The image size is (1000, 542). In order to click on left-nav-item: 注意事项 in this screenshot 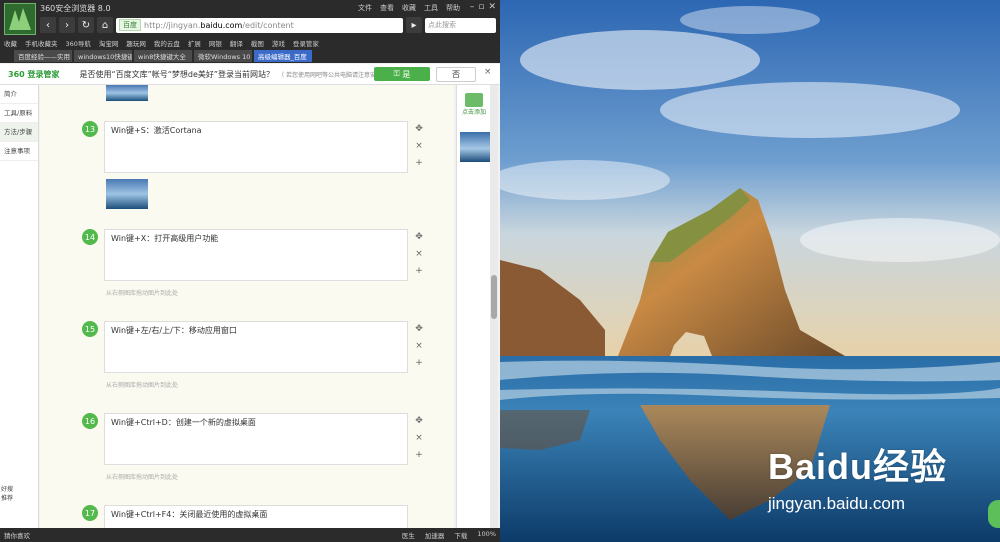, I will do `click(19, 151)`.